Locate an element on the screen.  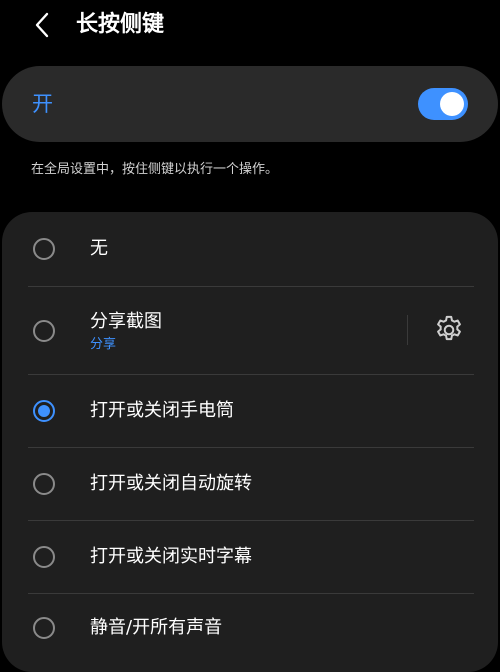
back-button is located at coordinates (42, 25).